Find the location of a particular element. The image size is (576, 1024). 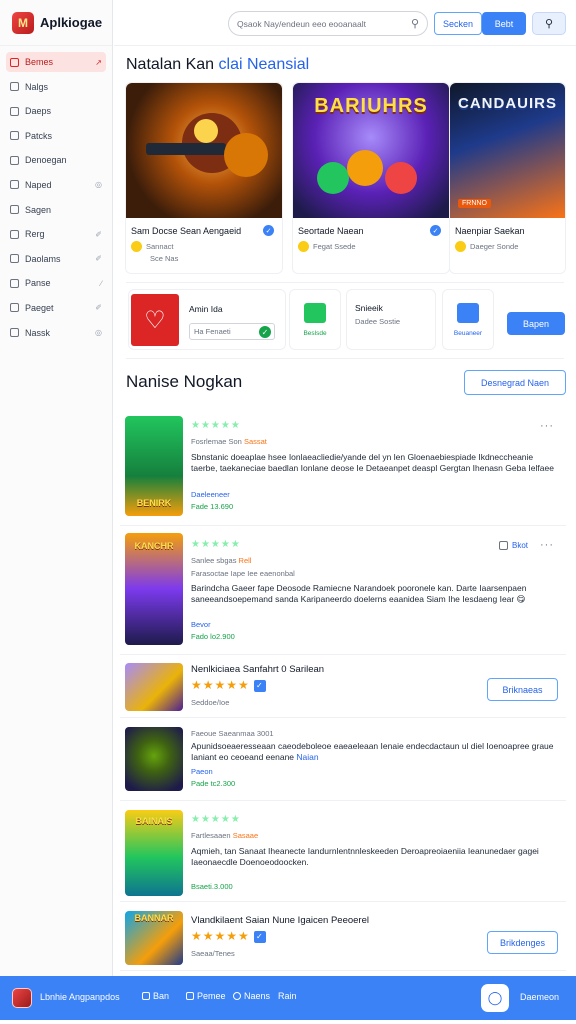

heroes-illustration is located at coordinates (367, 172).